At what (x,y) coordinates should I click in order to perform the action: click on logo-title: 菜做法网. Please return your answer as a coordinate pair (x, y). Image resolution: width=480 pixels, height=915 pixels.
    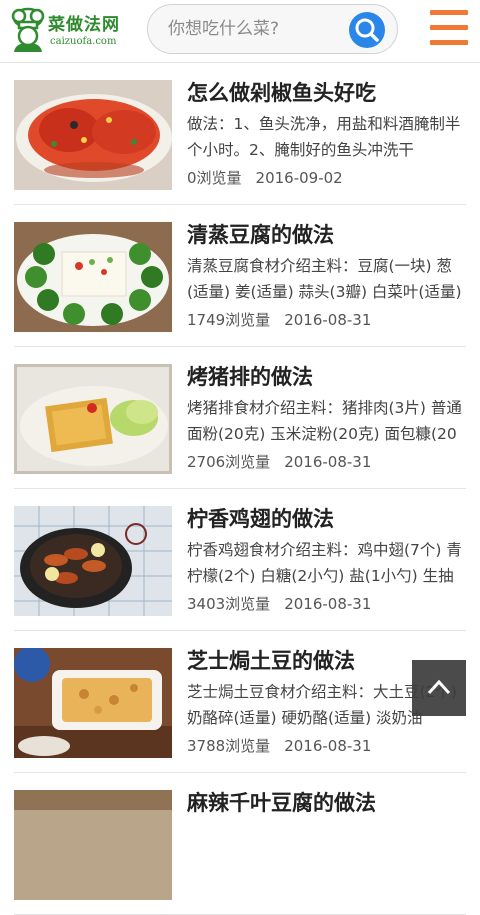
    Looking at the image, I should click on (84, 25).